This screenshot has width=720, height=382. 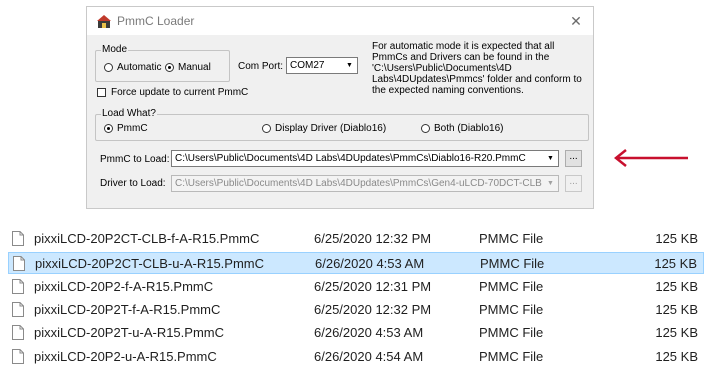 I want to click on mode-automatic-label: Automatic, so click(x=139, y=67).